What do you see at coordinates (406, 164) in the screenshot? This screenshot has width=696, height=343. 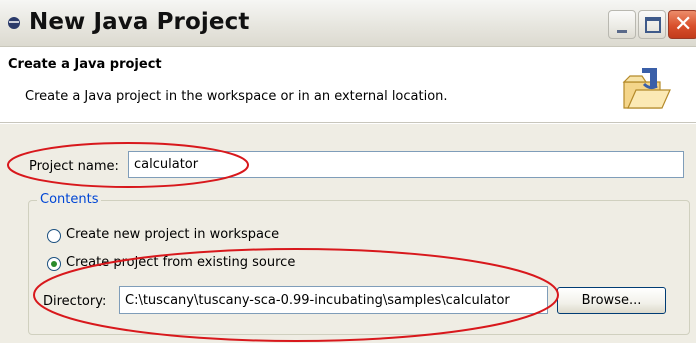 I see `project-name-input: calculator` at bounding box center [406, 164].